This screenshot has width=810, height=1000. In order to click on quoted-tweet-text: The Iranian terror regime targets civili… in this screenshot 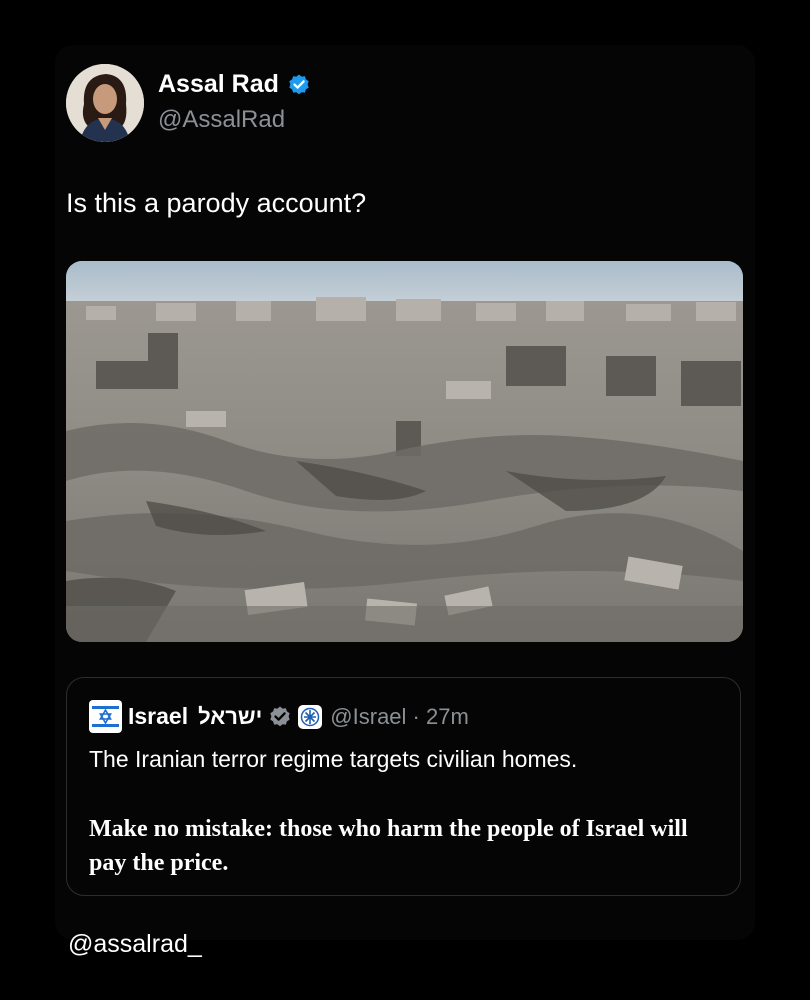, I will do `click(333, 759)`.